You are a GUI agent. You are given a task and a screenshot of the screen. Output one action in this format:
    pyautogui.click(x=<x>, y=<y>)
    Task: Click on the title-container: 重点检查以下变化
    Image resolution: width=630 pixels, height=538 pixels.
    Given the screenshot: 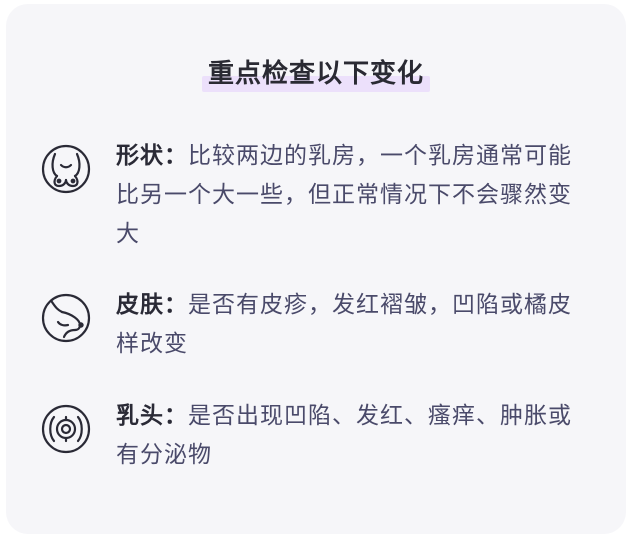 What is the action you would take?
    pyautogui.click(x=316, y=74)
    